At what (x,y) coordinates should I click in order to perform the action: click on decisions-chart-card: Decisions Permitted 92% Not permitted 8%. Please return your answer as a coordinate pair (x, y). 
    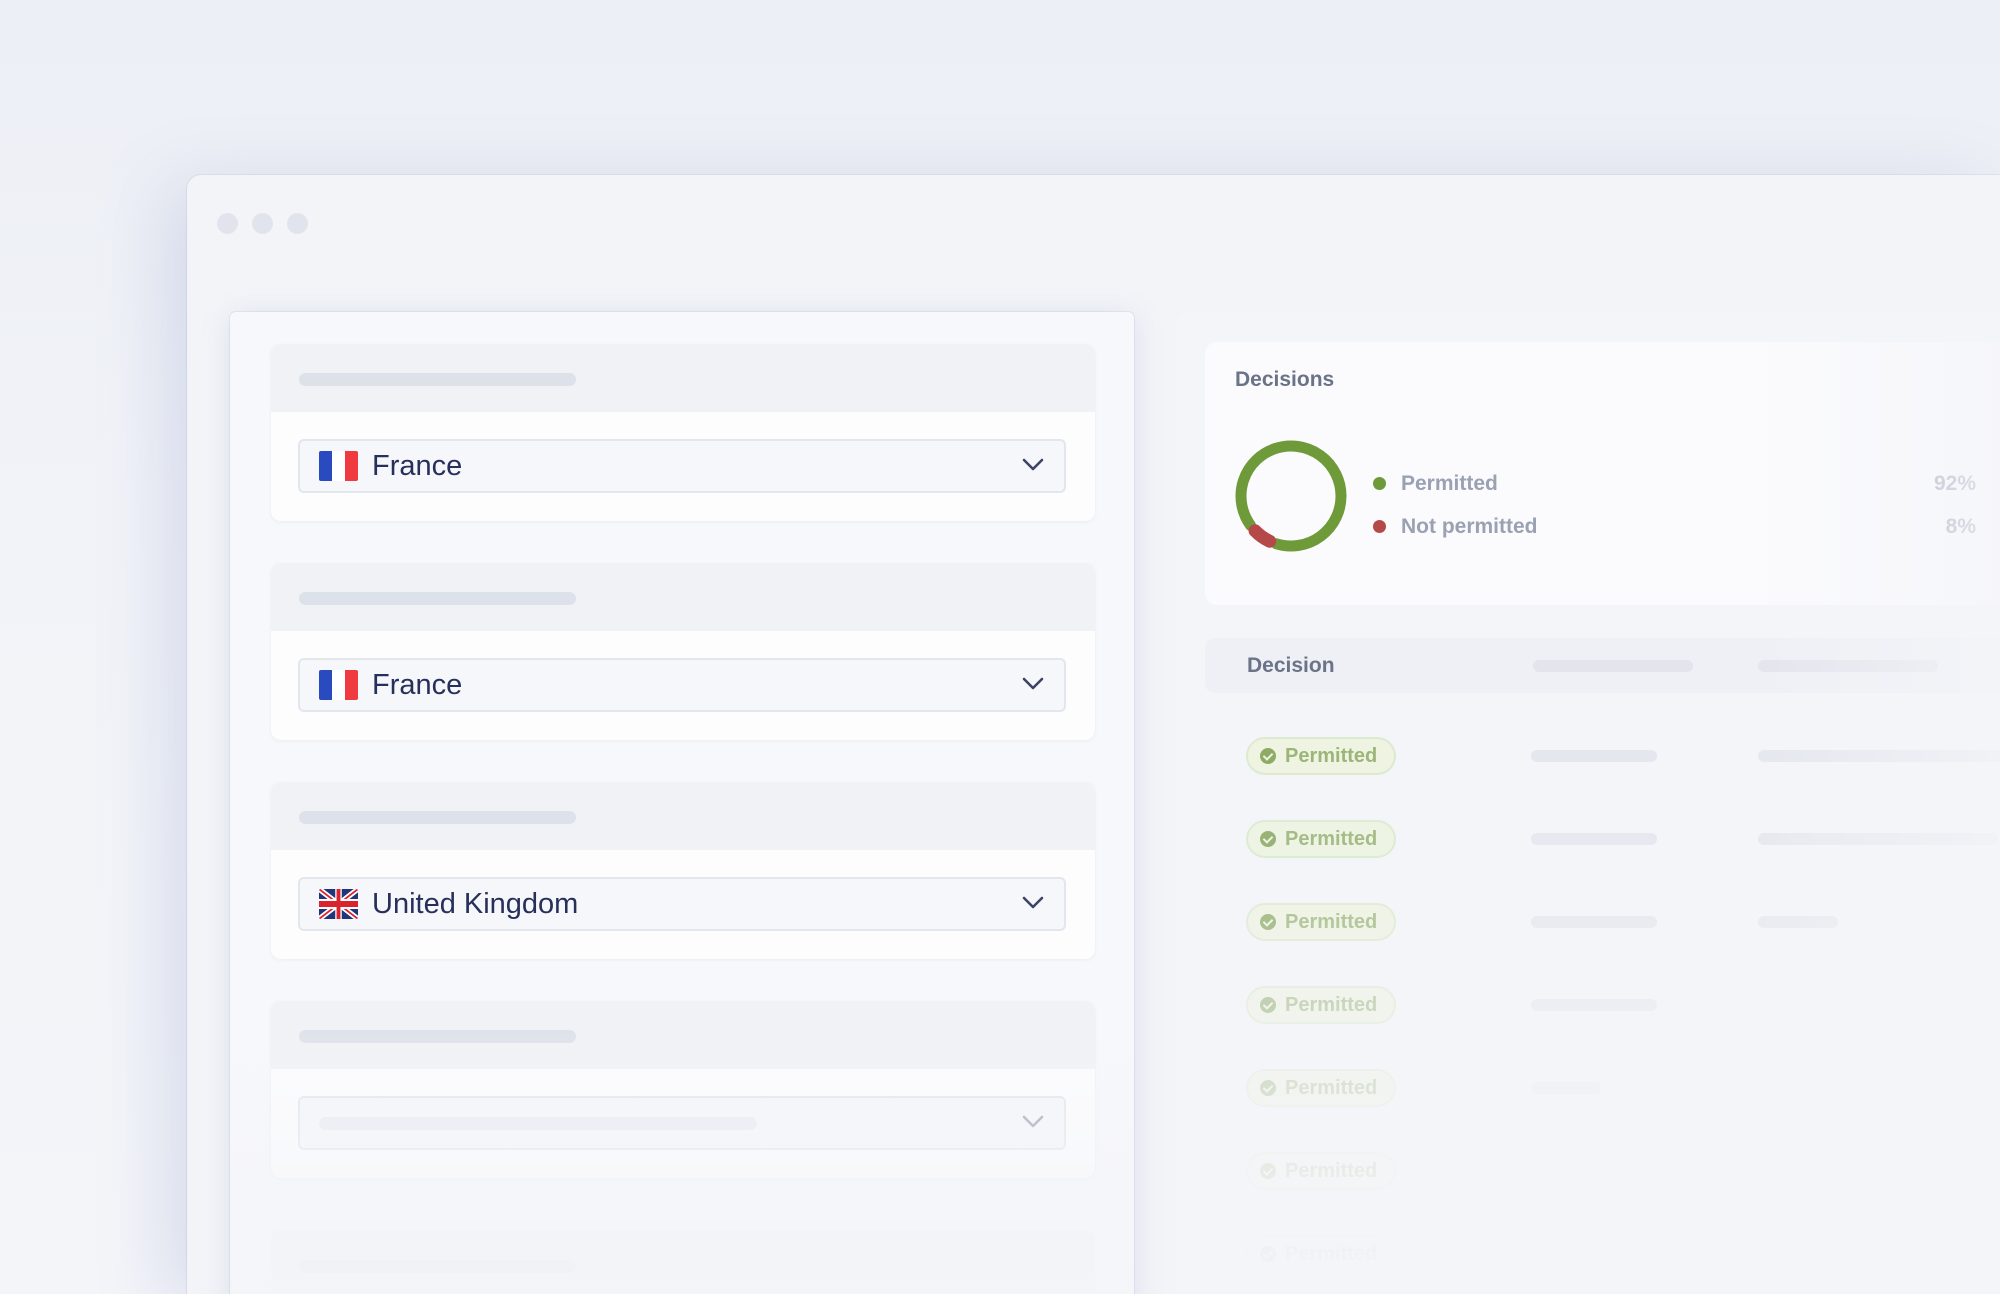
    Looking at the image, I should click on (1602, 473).